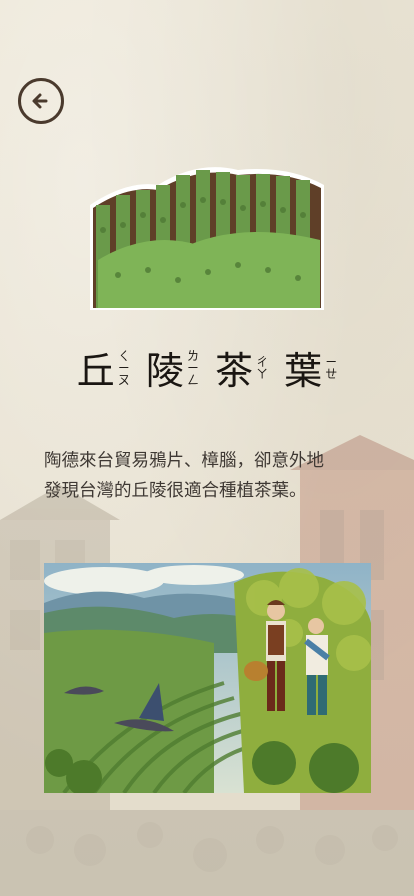 This screenshot has height=896, width=414. What do you see at coordinates (95, 371) in the screenshot?
I see `title-hanzi: 丘` at bounding box center [95, 371].